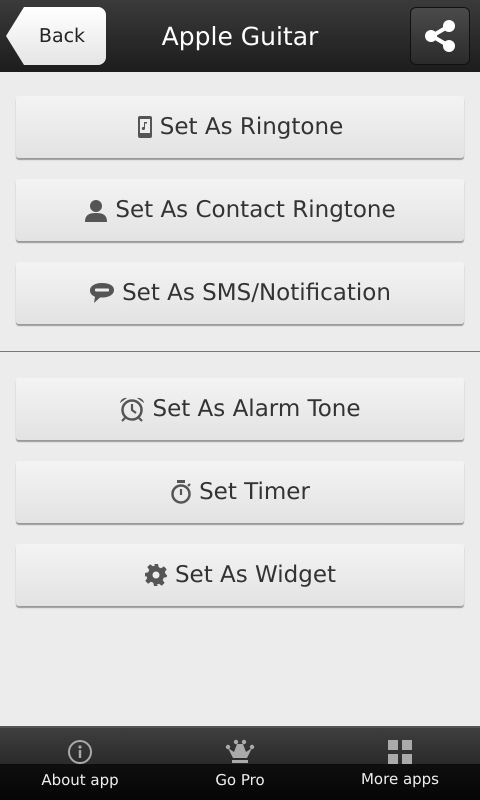 The width and height of the screenshot is (480, 800). What do you see at coordinates (240, 36) in the screenshot?
I see `screen-title: Apple Guitar` at bounding box center [240, 36].